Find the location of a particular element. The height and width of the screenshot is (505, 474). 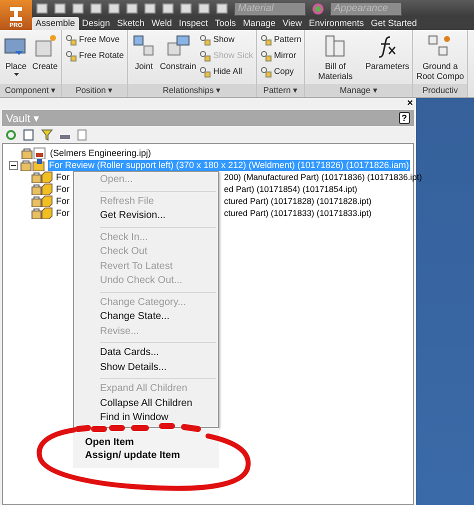

document-icon is located at coordinates (29, 134).